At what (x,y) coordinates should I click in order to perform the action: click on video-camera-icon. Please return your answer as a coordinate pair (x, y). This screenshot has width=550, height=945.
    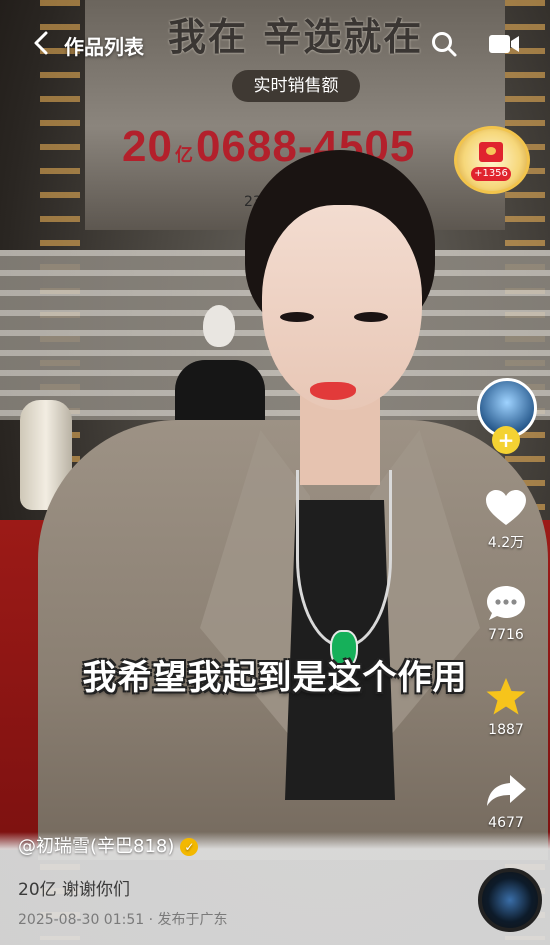
    Looking at the image, I should click on (504, 44).